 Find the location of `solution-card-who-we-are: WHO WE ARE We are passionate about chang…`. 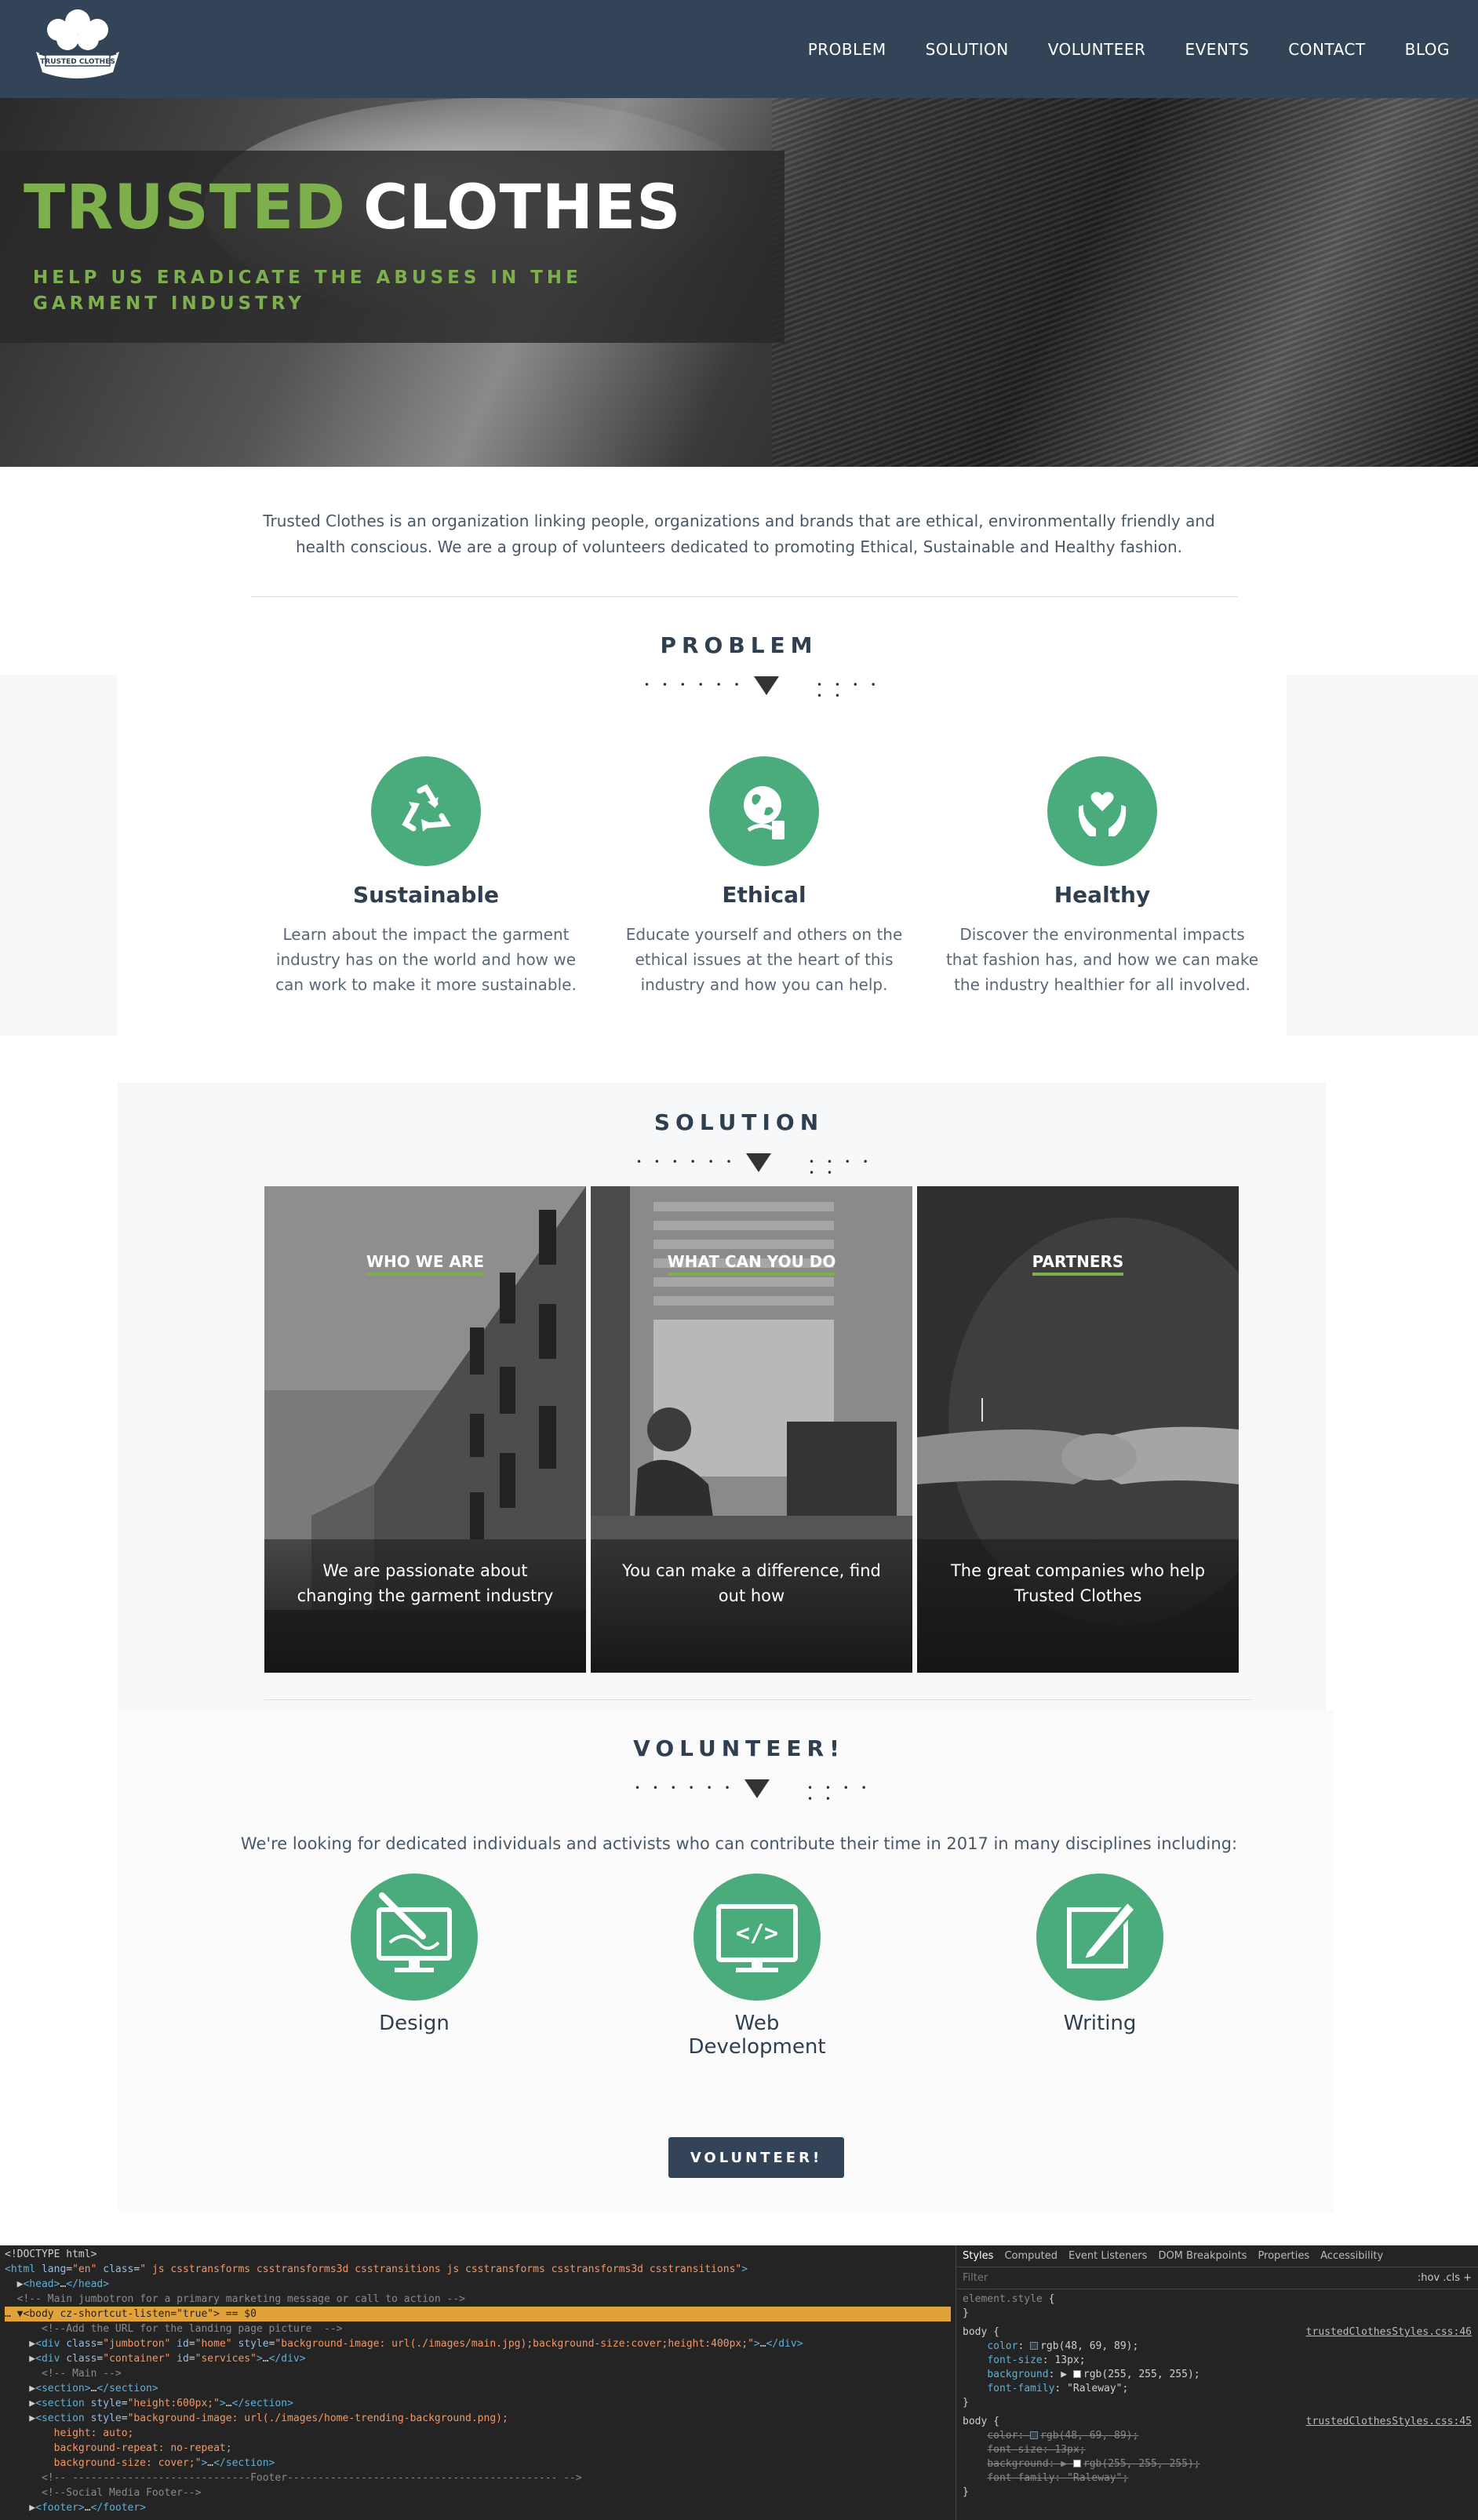

solution-card-who-we-are: WHO WE ARE We are passionate about chang… is located at coordinates (425, 1429).